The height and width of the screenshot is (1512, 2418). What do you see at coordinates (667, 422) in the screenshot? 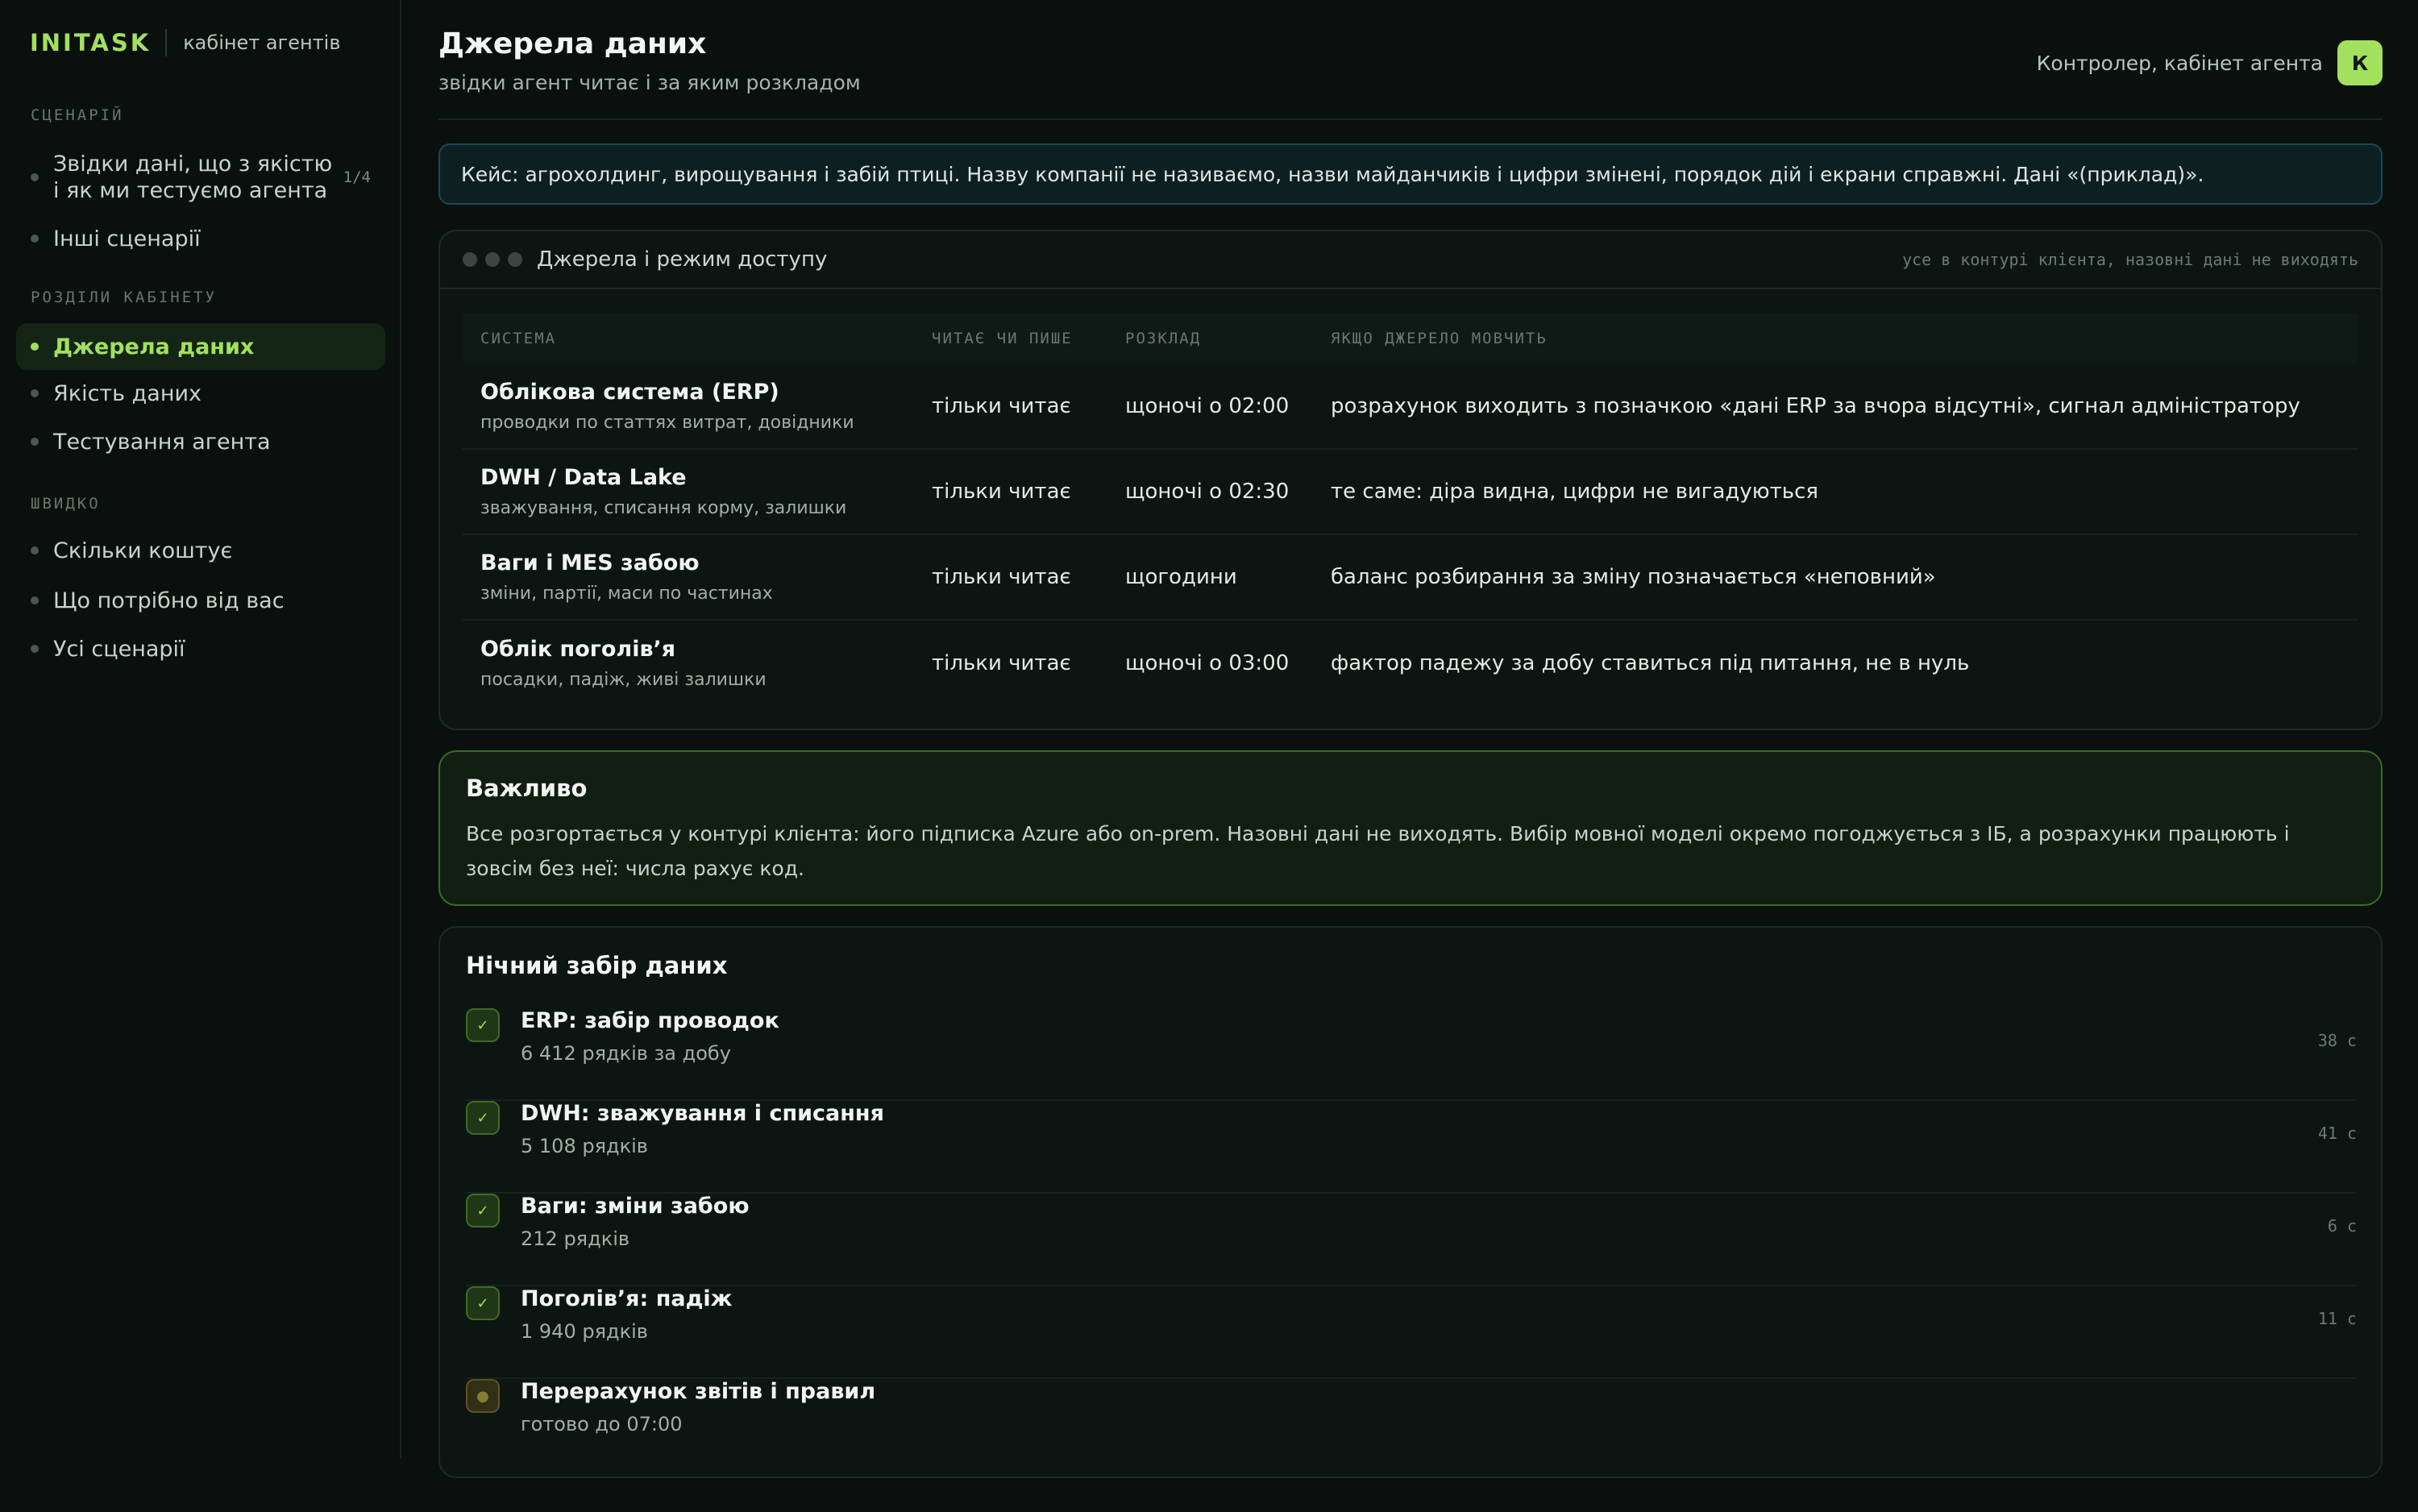
I see `system-desc: проводки по статтях витрат, довідники` at bounding box center [667, 422].